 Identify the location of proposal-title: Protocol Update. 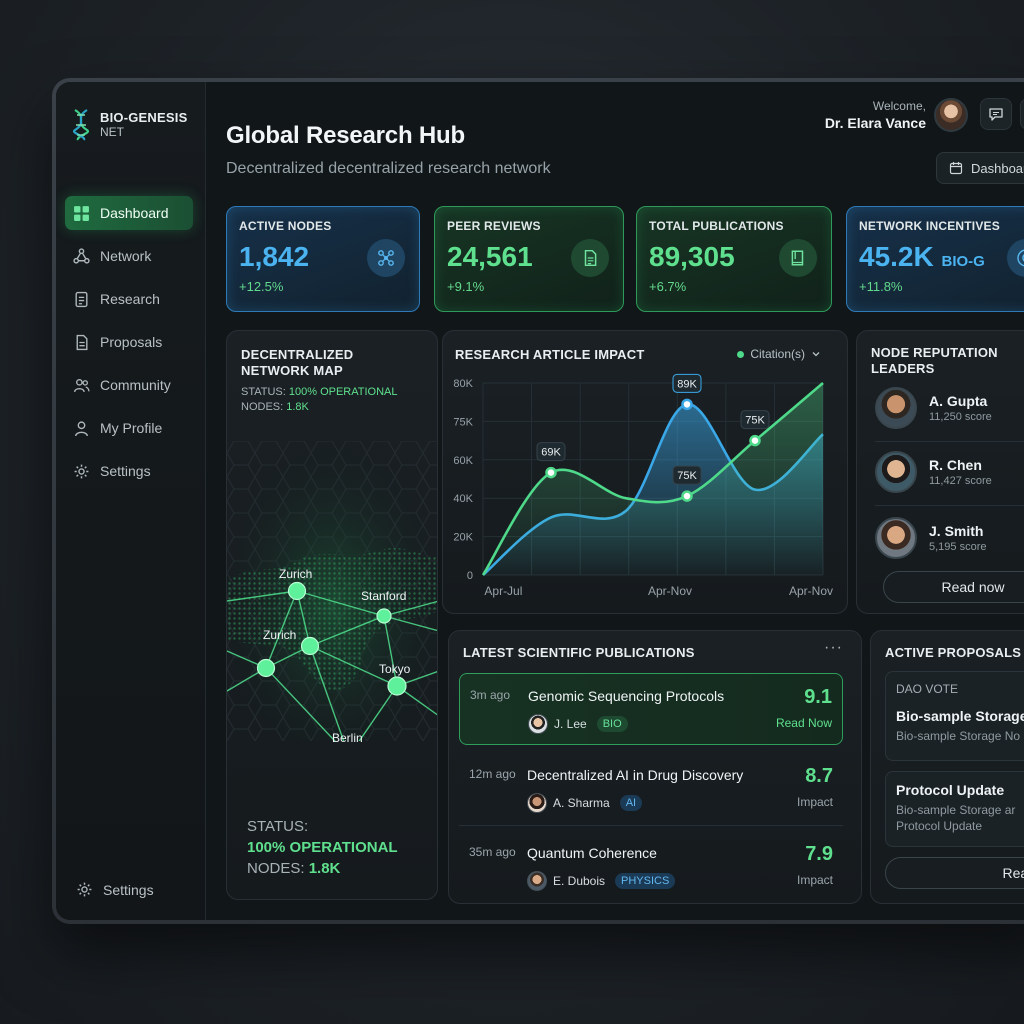
(950, 790).